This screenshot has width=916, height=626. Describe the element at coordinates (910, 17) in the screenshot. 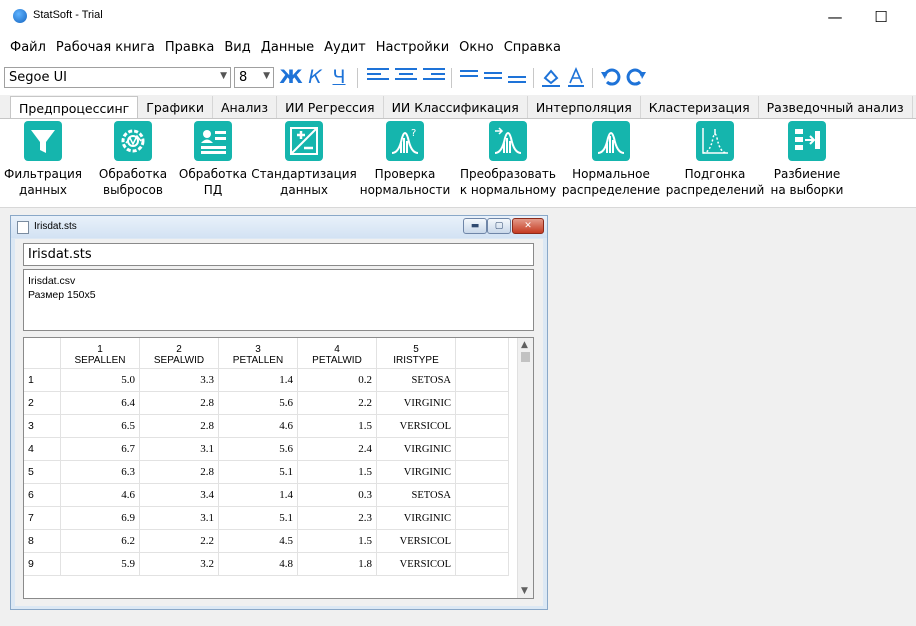

I see `close-button: ✕` at that location.